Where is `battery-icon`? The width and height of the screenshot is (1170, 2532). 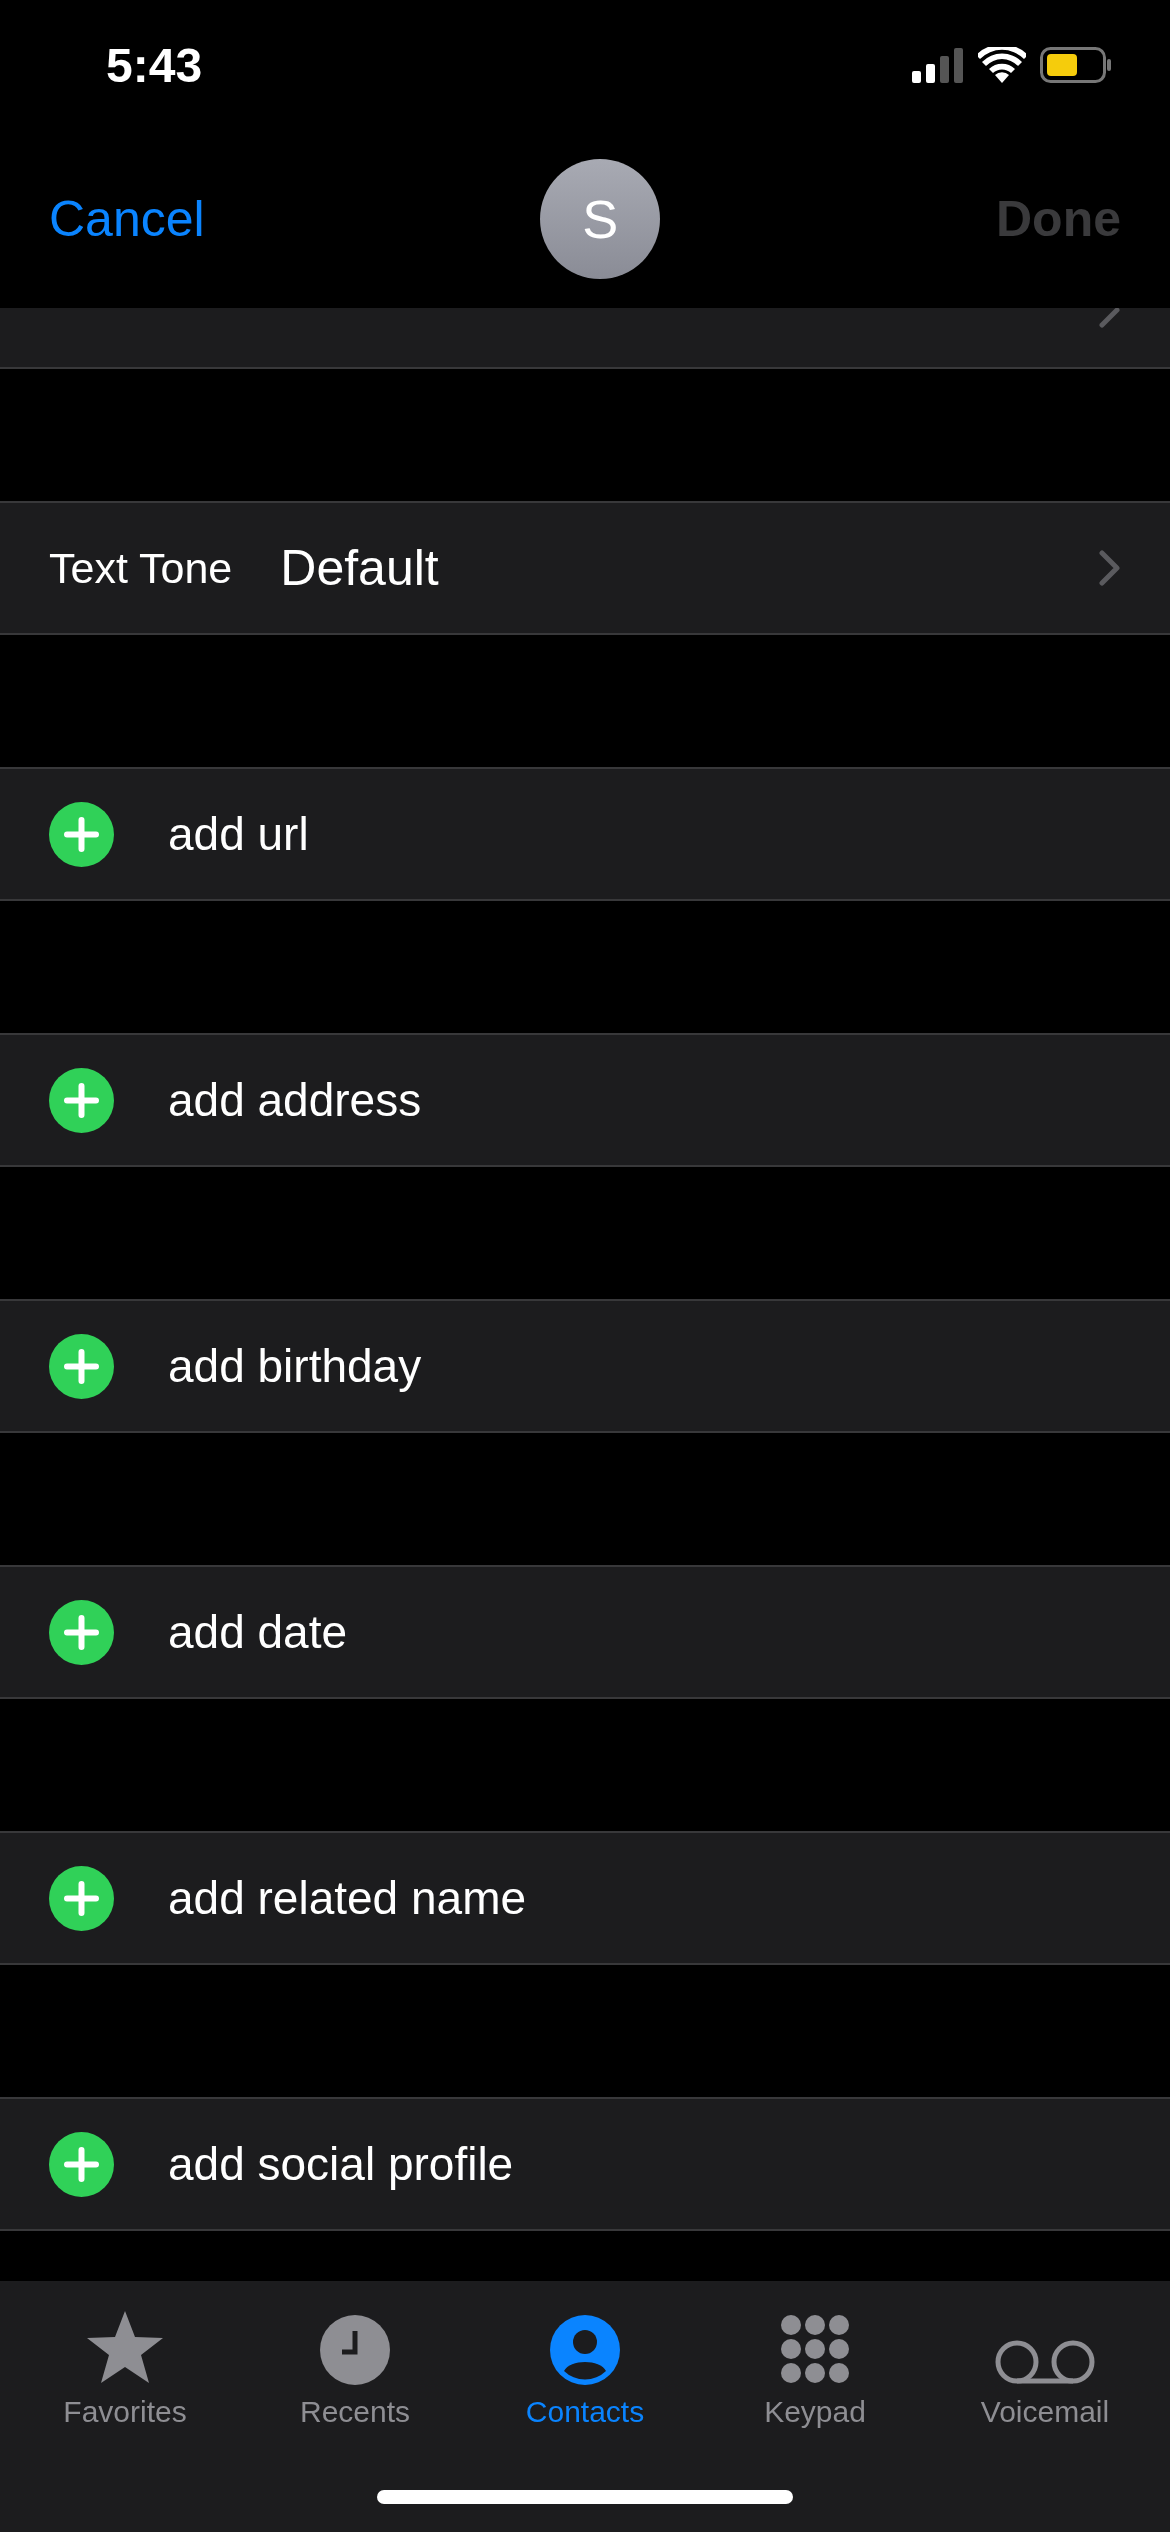 battery-icon is located at coordinates (1076, 65).